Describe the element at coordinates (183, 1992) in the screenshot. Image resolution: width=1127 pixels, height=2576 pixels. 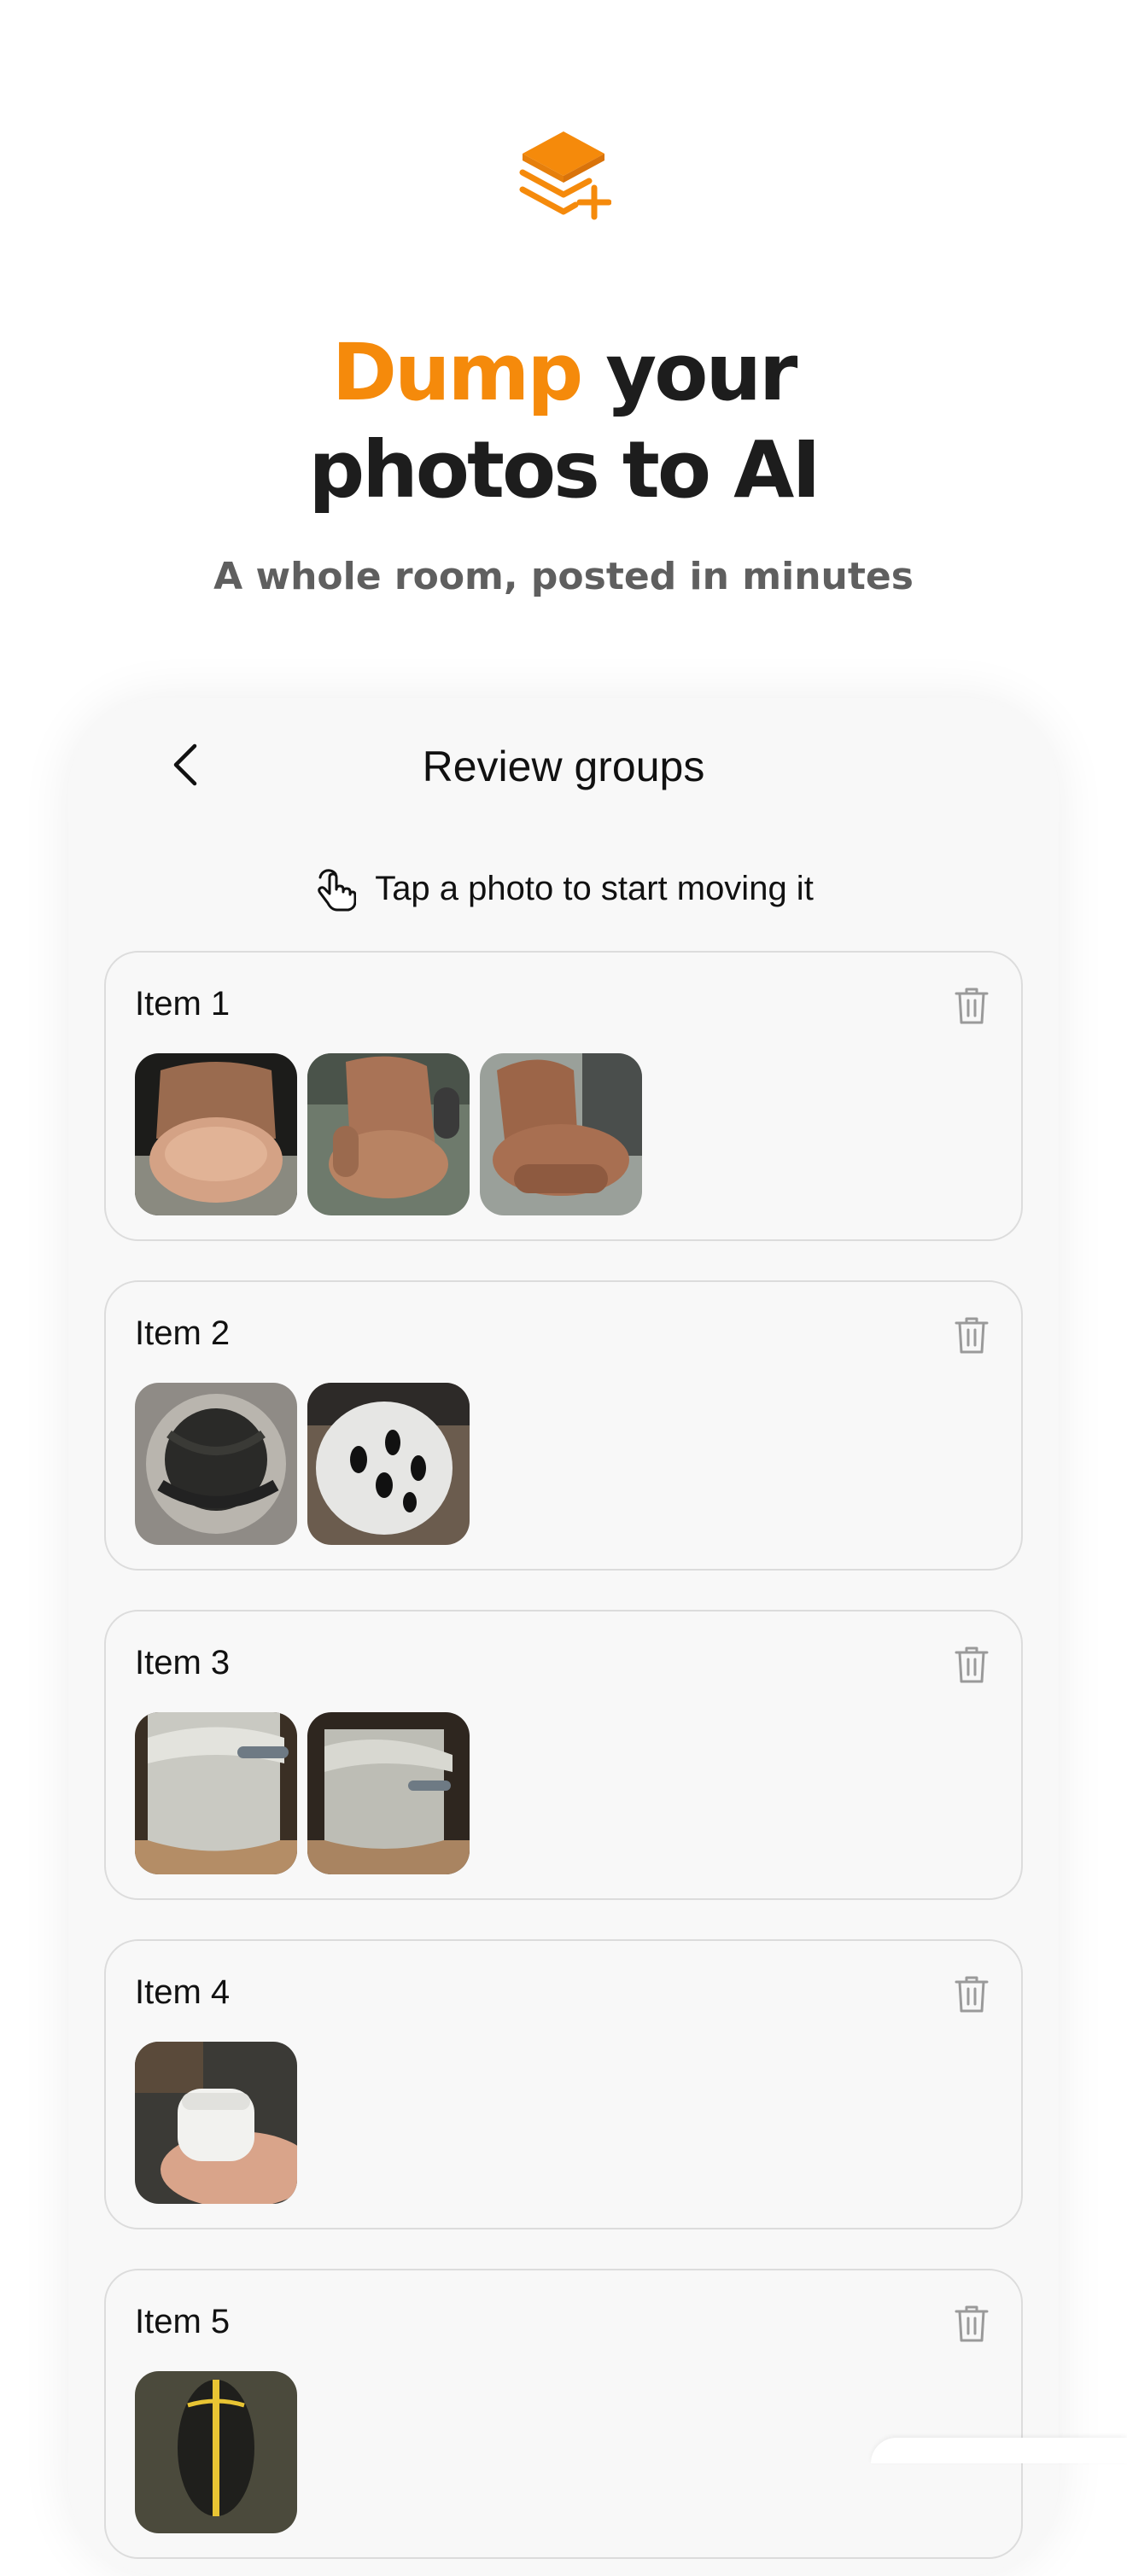
I see `group-title: Item 4` at that location.